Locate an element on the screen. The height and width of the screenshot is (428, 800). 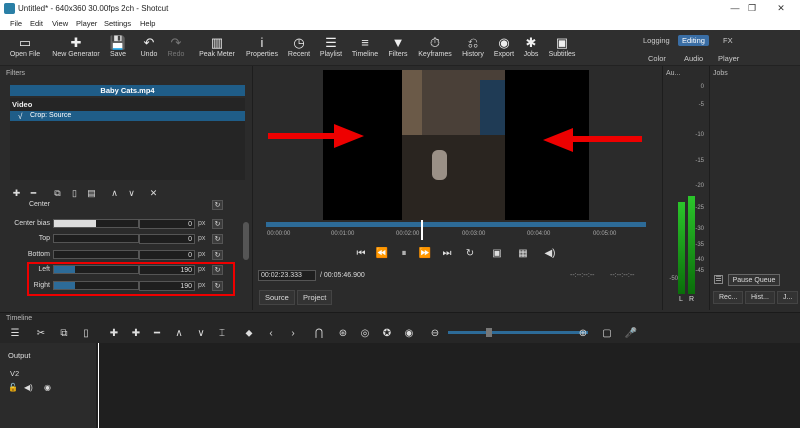
history-button: ⎌ History is located at coordinates (473, 46).